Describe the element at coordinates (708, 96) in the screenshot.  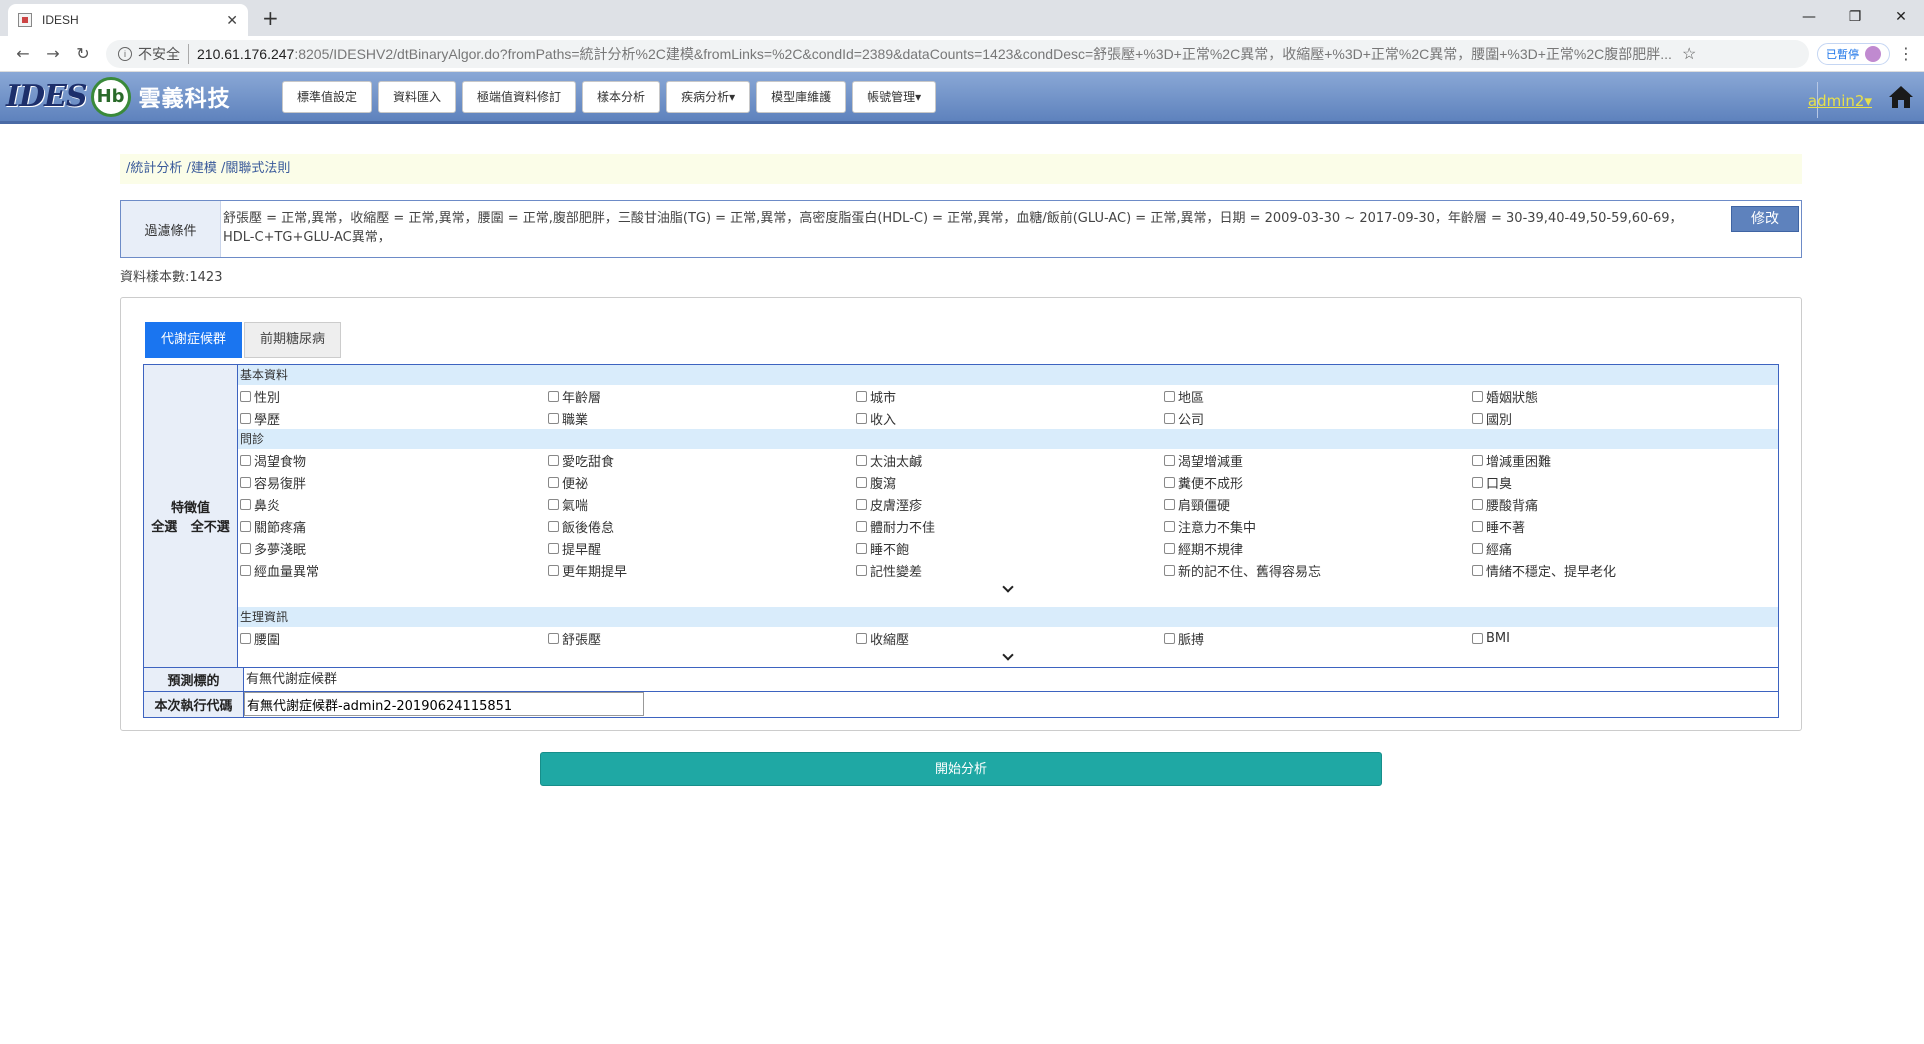
I see `menu-disease-analysis: 疾病分析▾` at that location.